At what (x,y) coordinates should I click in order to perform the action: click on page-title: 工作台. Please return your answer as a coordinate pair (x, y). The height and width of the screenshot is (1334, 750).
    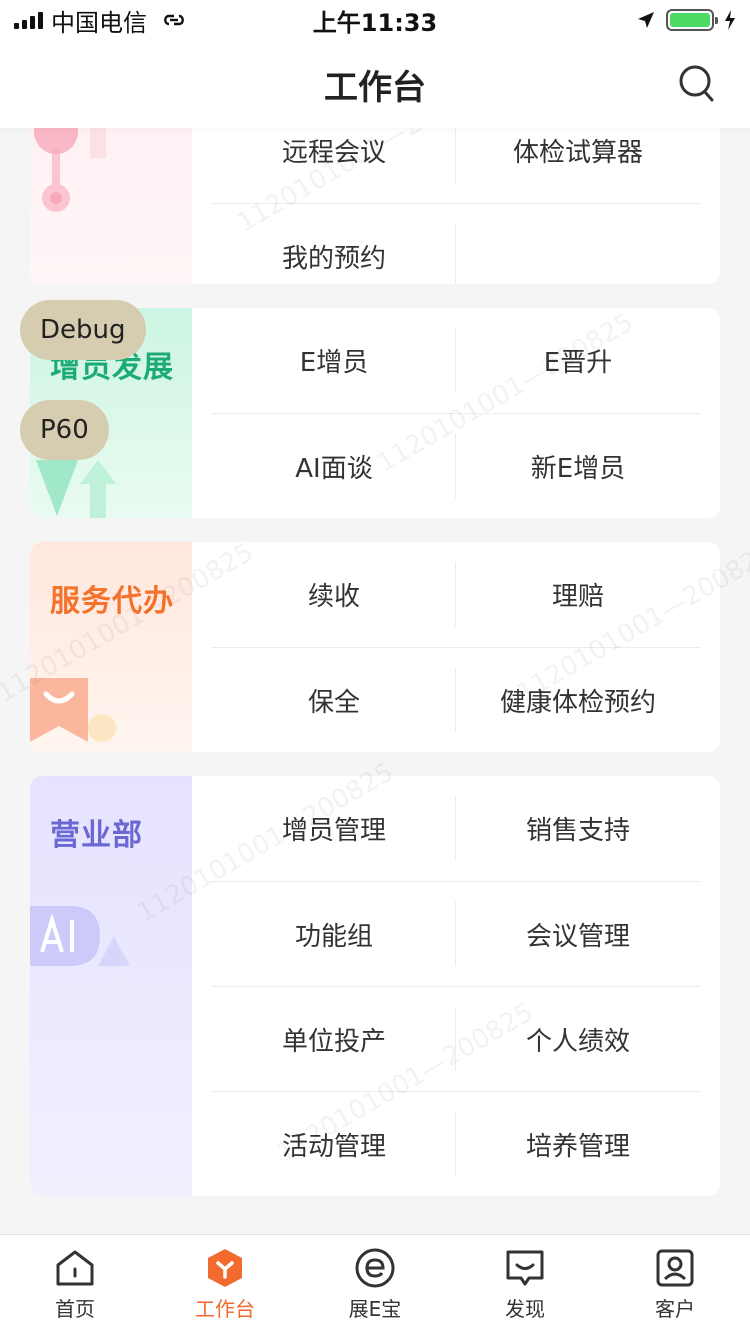
    Looking at the image, I should click on (375, 87).